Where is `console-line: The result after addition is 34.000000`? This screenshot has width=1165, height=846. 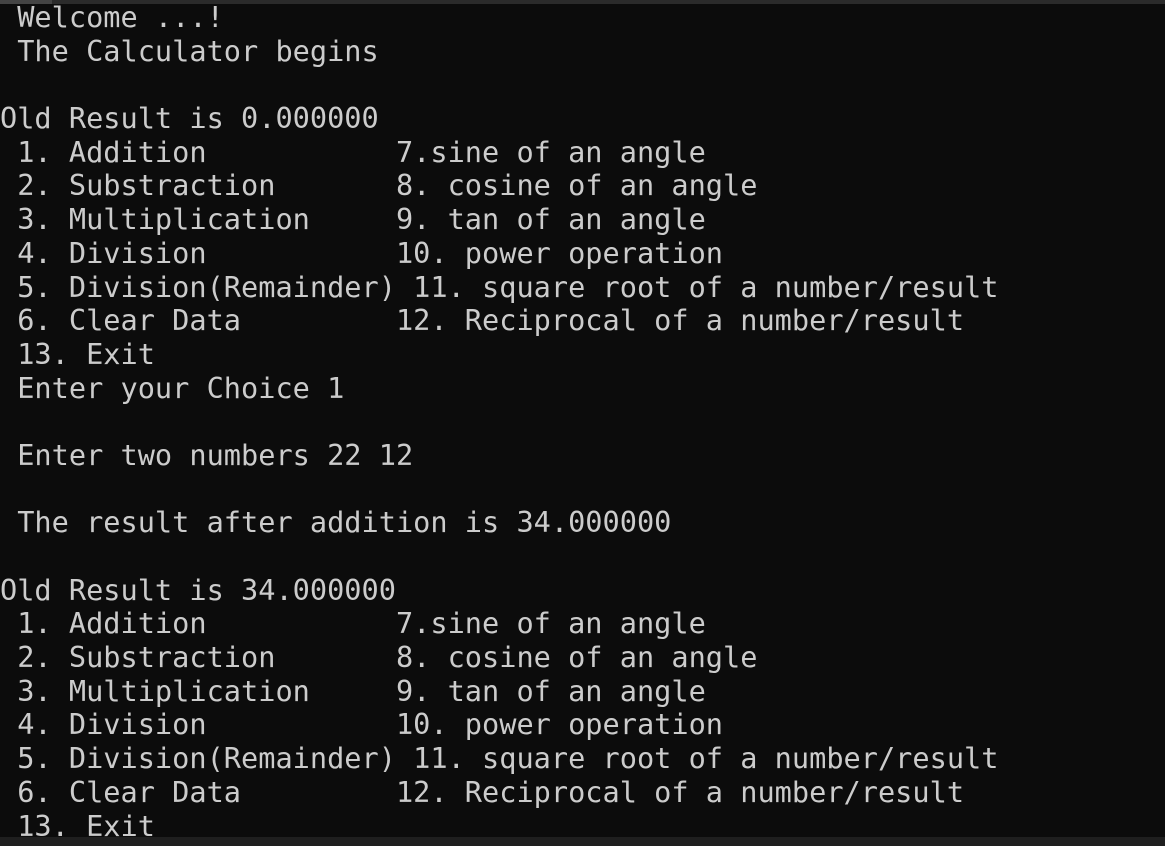
console-line: The result after addition is 34.000000 is located at coordinates (336, 522).